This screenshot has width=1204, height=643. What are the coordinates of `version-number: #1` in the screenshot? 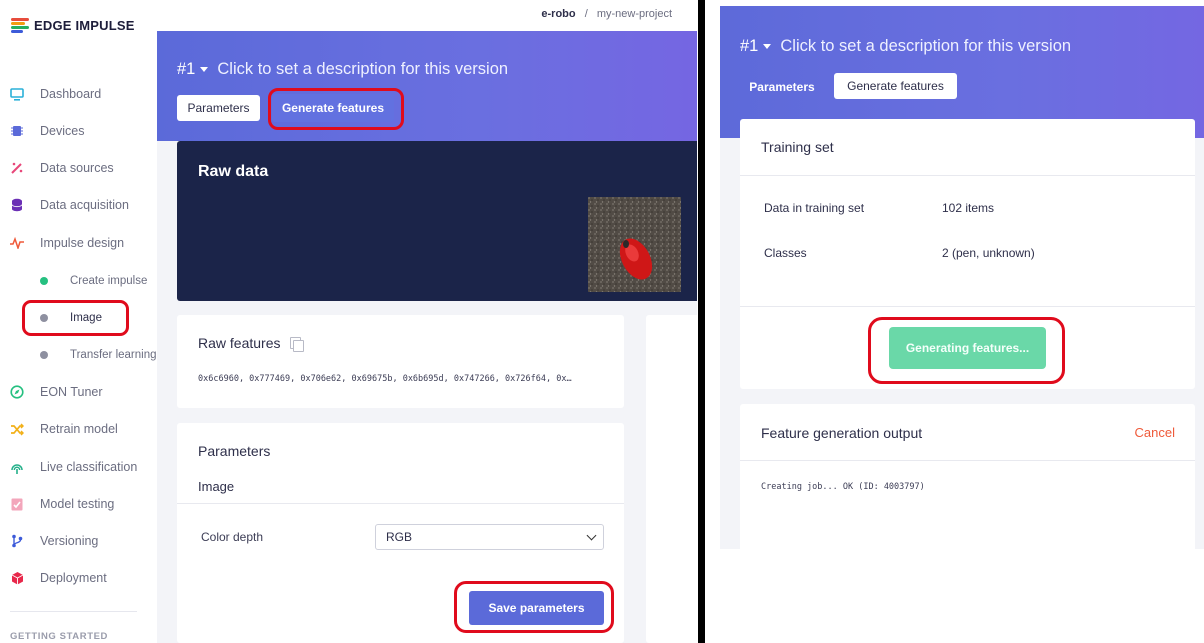 It's located at (186, 69).